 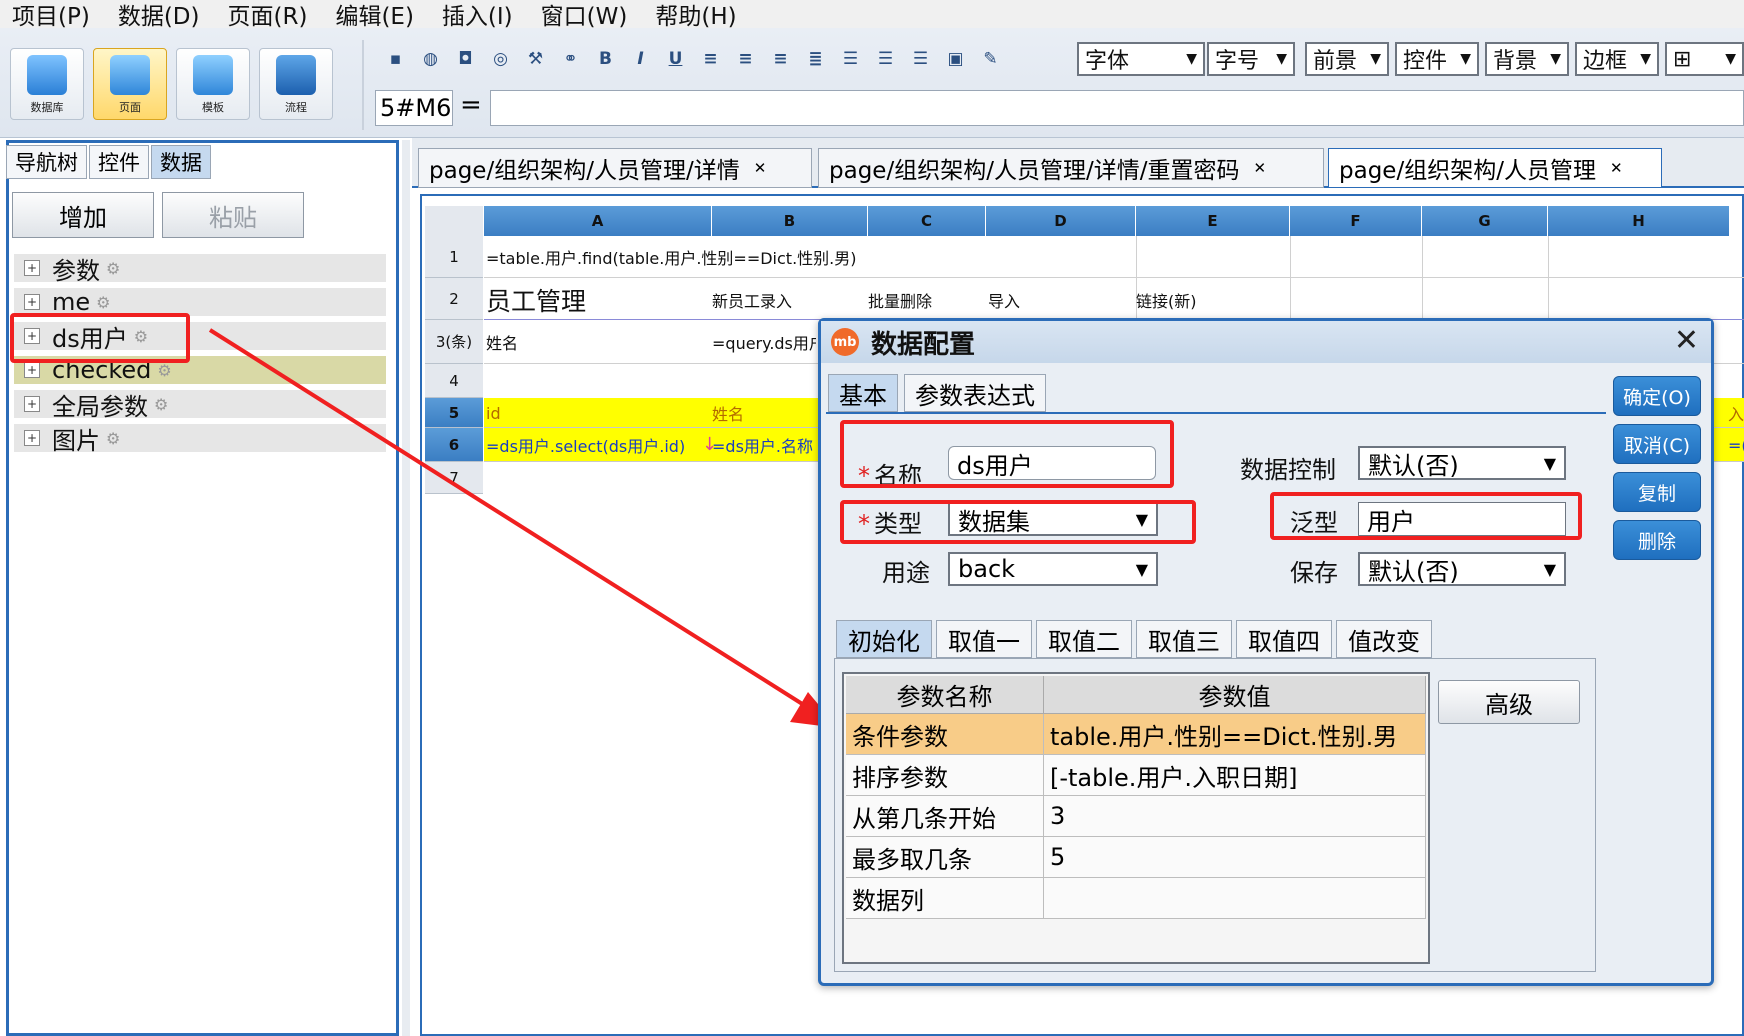 What do you see at coordinates (945, 695) in the screenshot?
I see `col-header-param-name: 参数名称` at bounding box center [945, 695].